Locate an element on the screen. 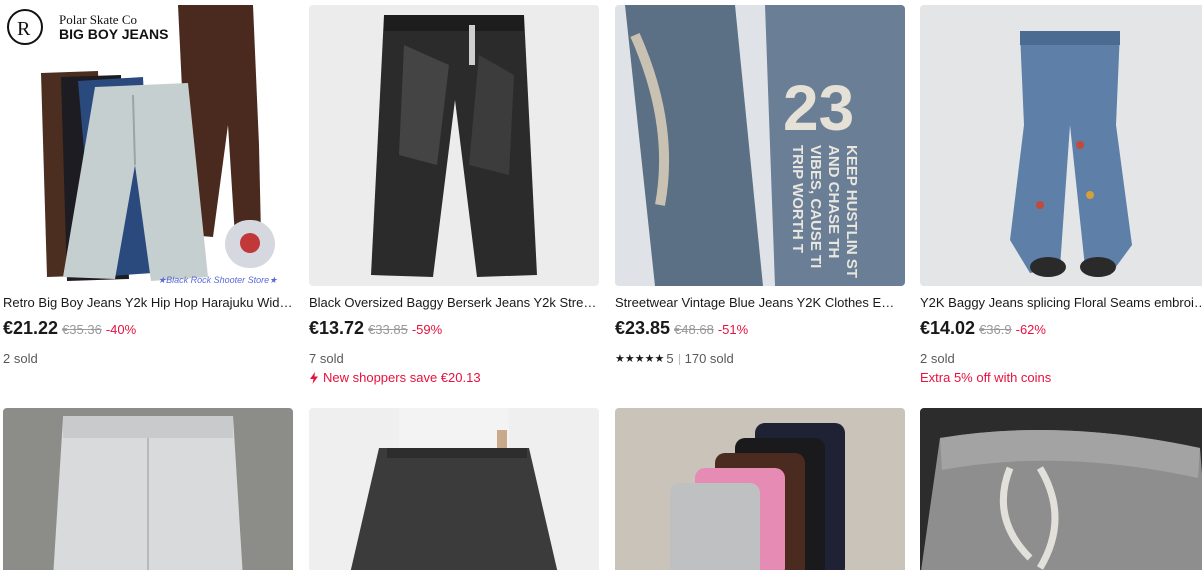 This screenshot has width=1202, height=570. original-price: €48.68 is located at coordinates (694, 329).